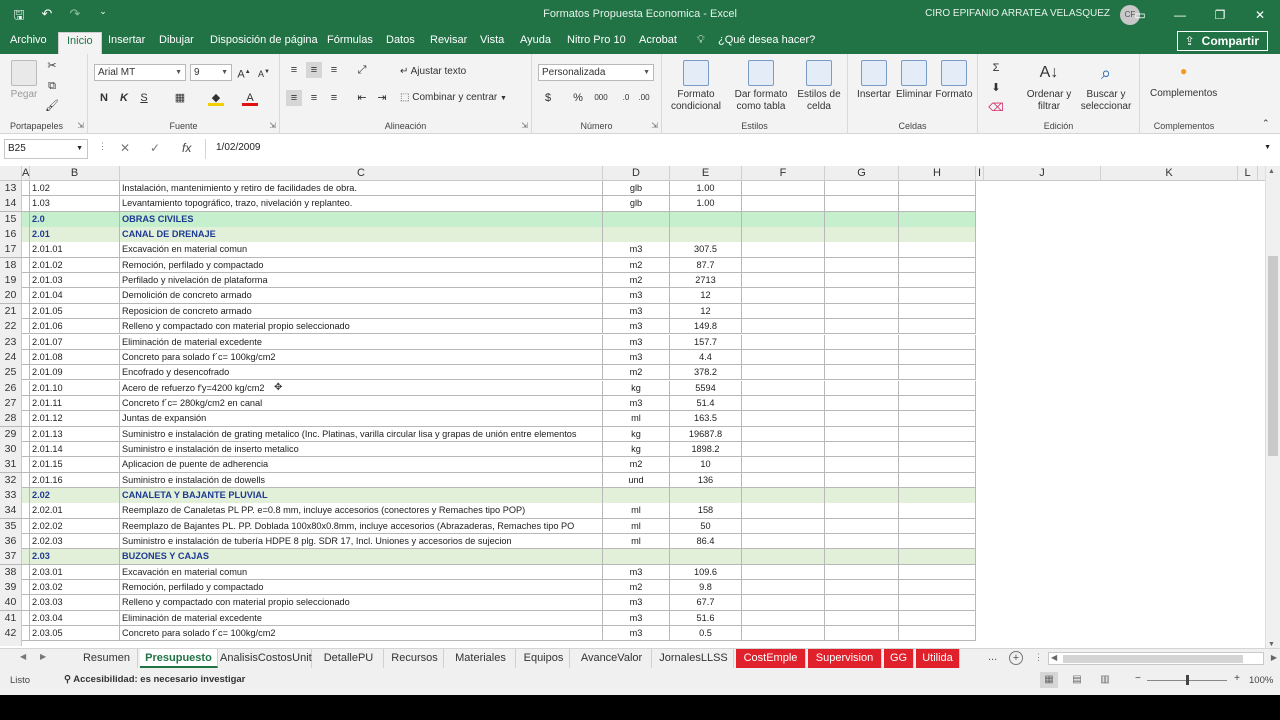 The image size is (1280, 720). I want to click on row-header: 30, so click(11, 449).